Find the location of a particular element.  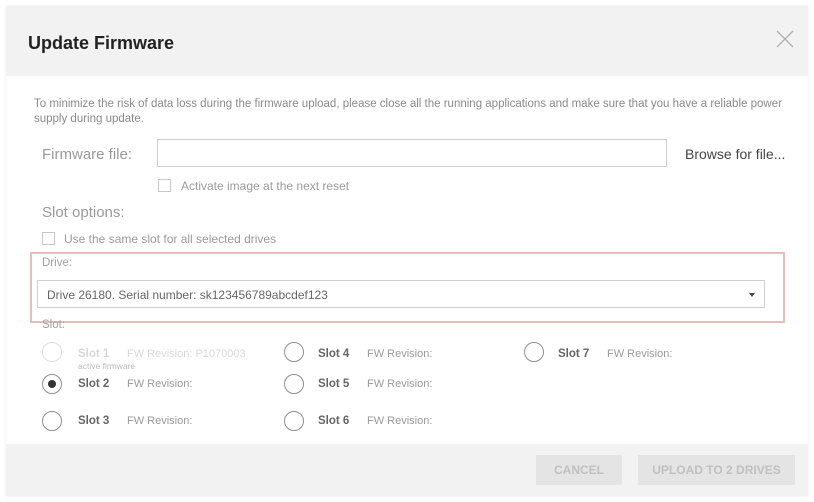

dialog-header: Update Firmware is located at coordinates (407, 41).